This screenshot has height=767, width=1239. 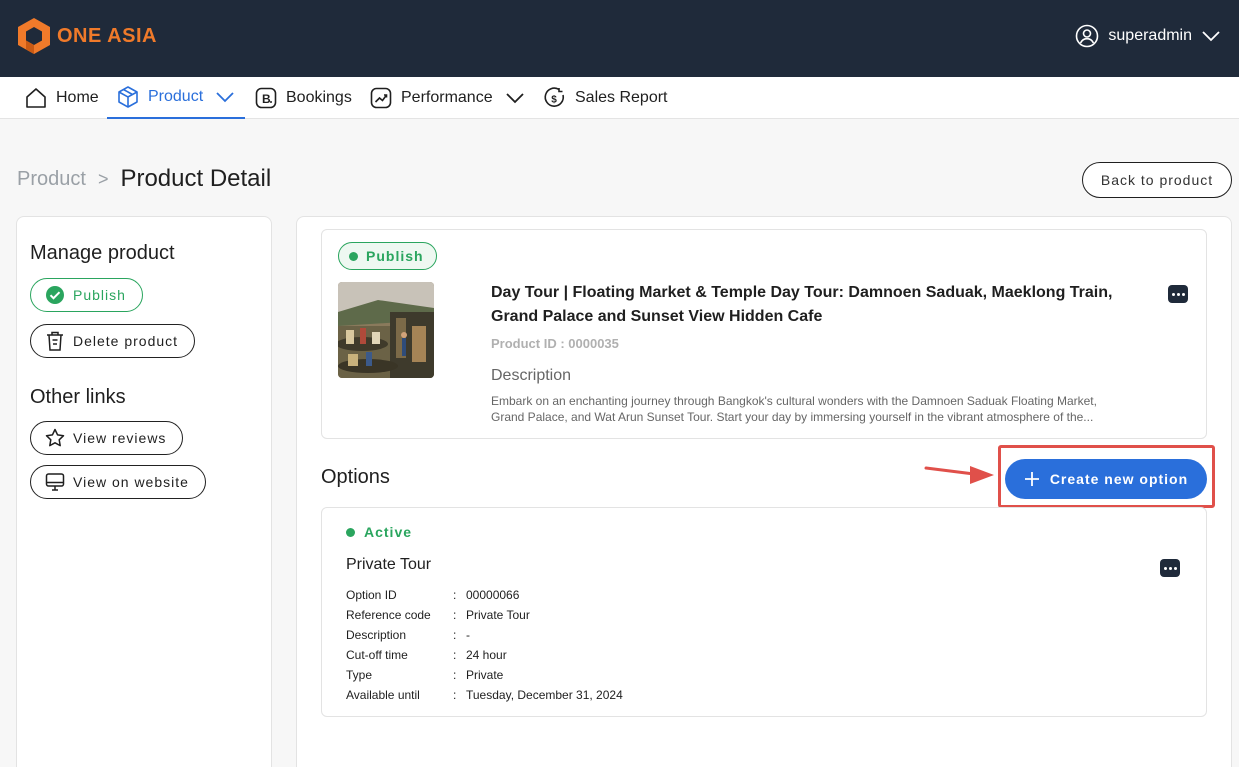 I want to click on nav-performance-label: Performance, so click(x=447, y=97).